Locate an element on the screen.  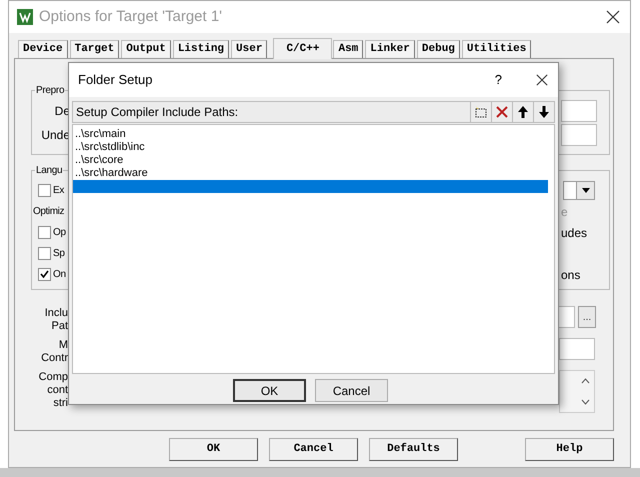
option-label: e is located at coordinates (564, 212).